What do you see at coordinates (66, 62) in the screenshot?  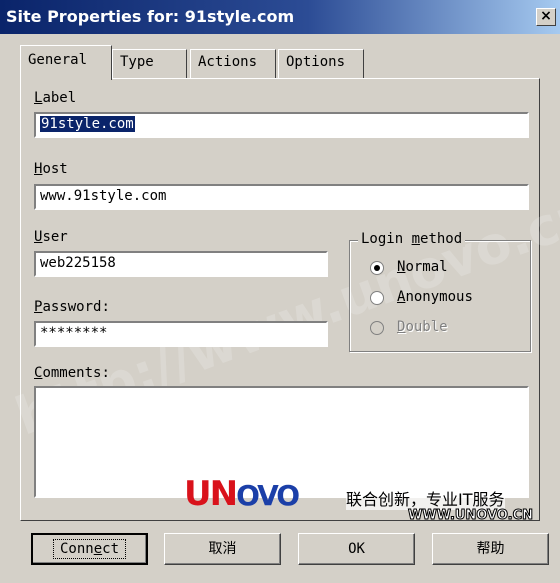 I see `tab-general: General` at bounding box center [66, 62].